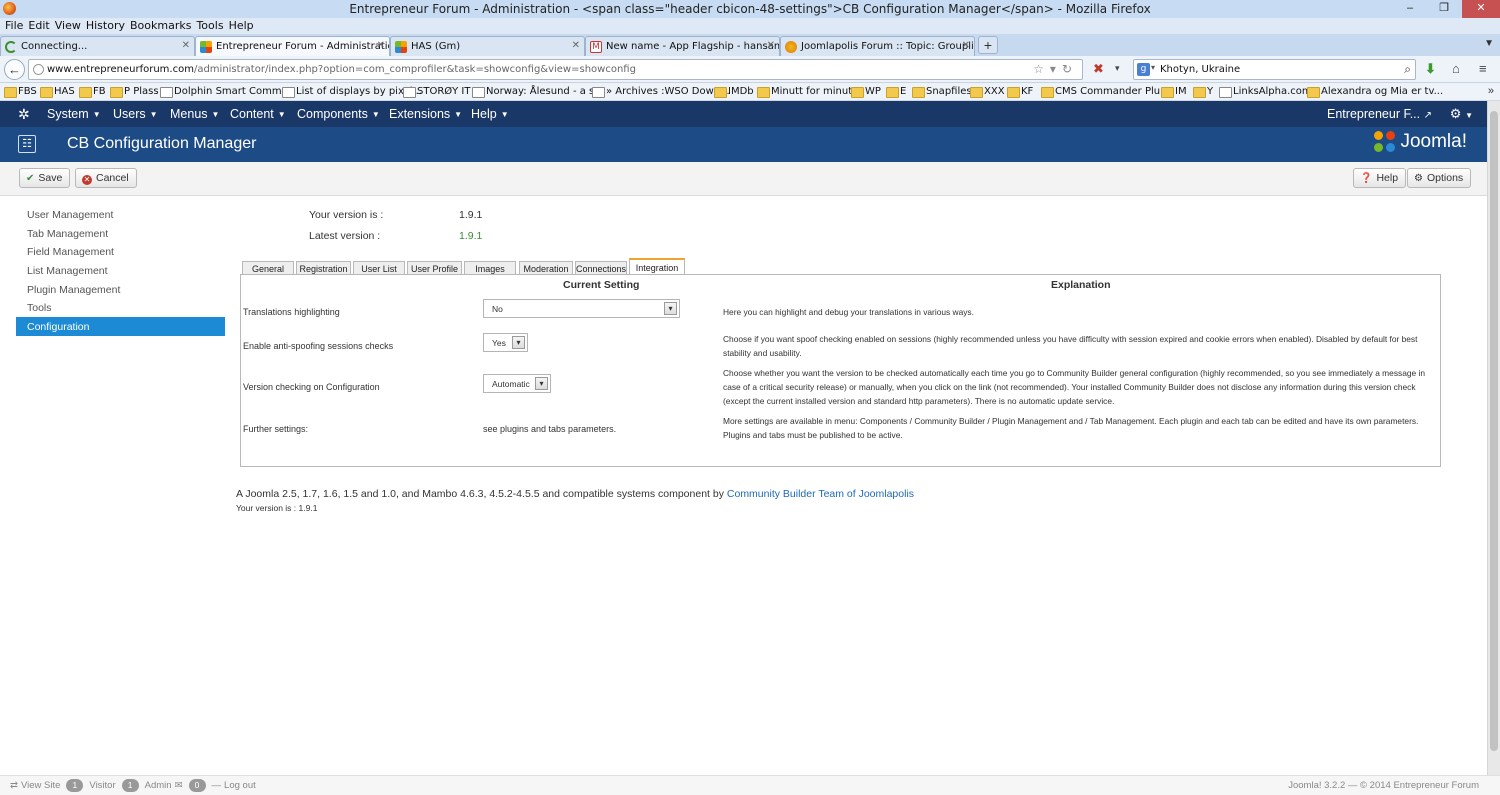  Describe the element at coordinates (45, 178) in the screenshot. I see `save-button: ✔ Save` at that location.